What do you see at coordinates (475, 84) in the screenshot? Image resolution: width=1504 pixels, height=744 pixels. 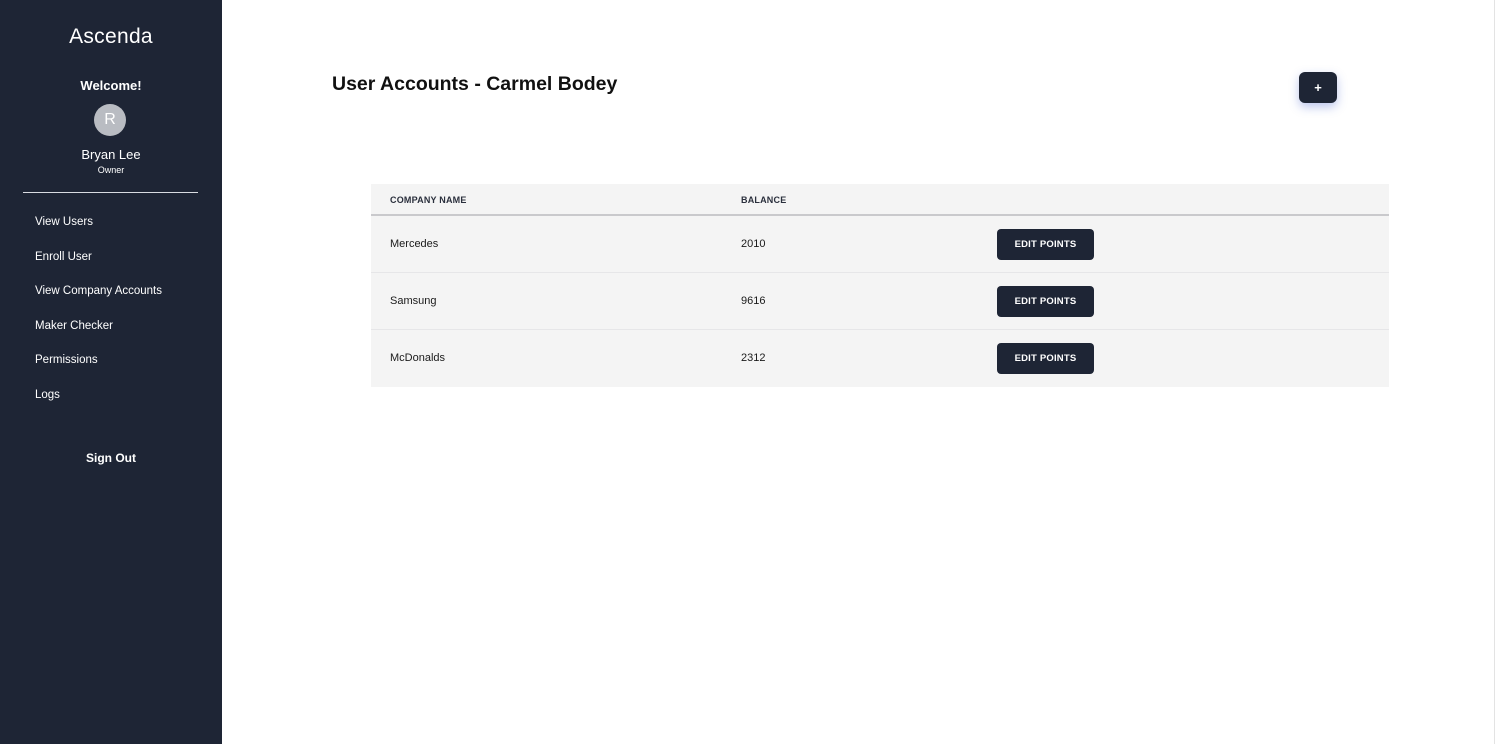 I see `page-title: User Accounts - Carmel Bodey` at bounding box center [475, 84].